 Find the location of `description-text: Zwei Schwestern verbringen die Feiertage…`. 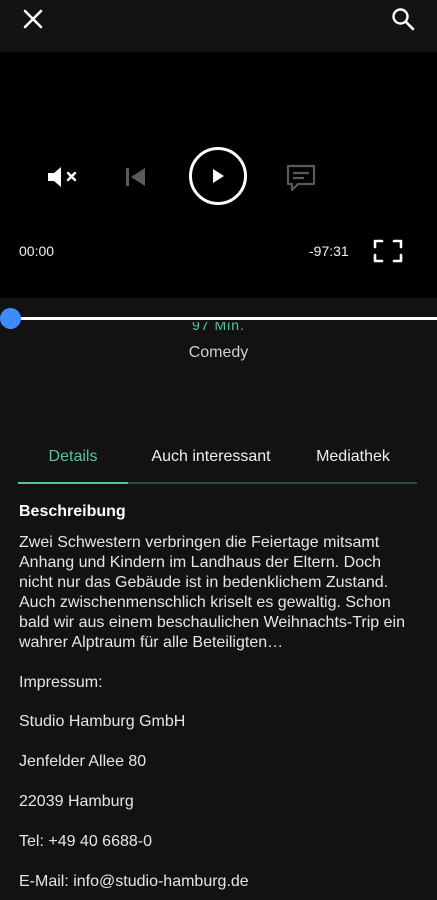

description-text: Zwei Schwestern verbringen die Feiertage… is located at coordinates (212, 592).